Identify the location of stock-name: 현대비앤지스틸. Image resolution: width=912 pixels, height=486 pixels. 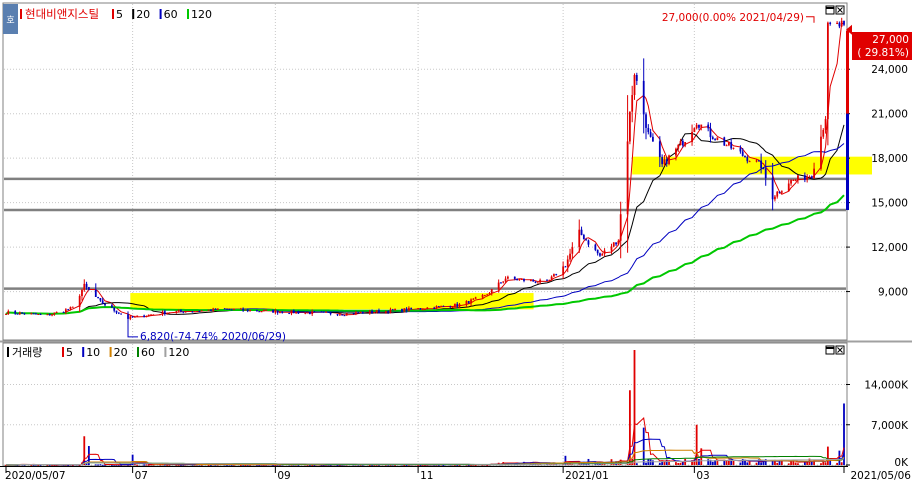
(62, 14).